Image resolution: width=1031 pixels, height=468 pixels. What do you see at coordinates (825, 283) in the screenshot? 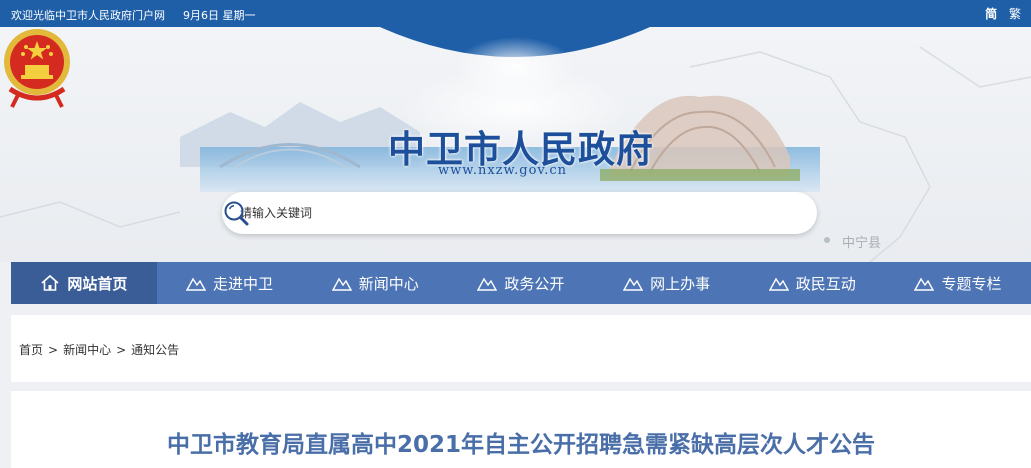
I see `nav-item-label: 政民互动` at bounding box center [825, 283].